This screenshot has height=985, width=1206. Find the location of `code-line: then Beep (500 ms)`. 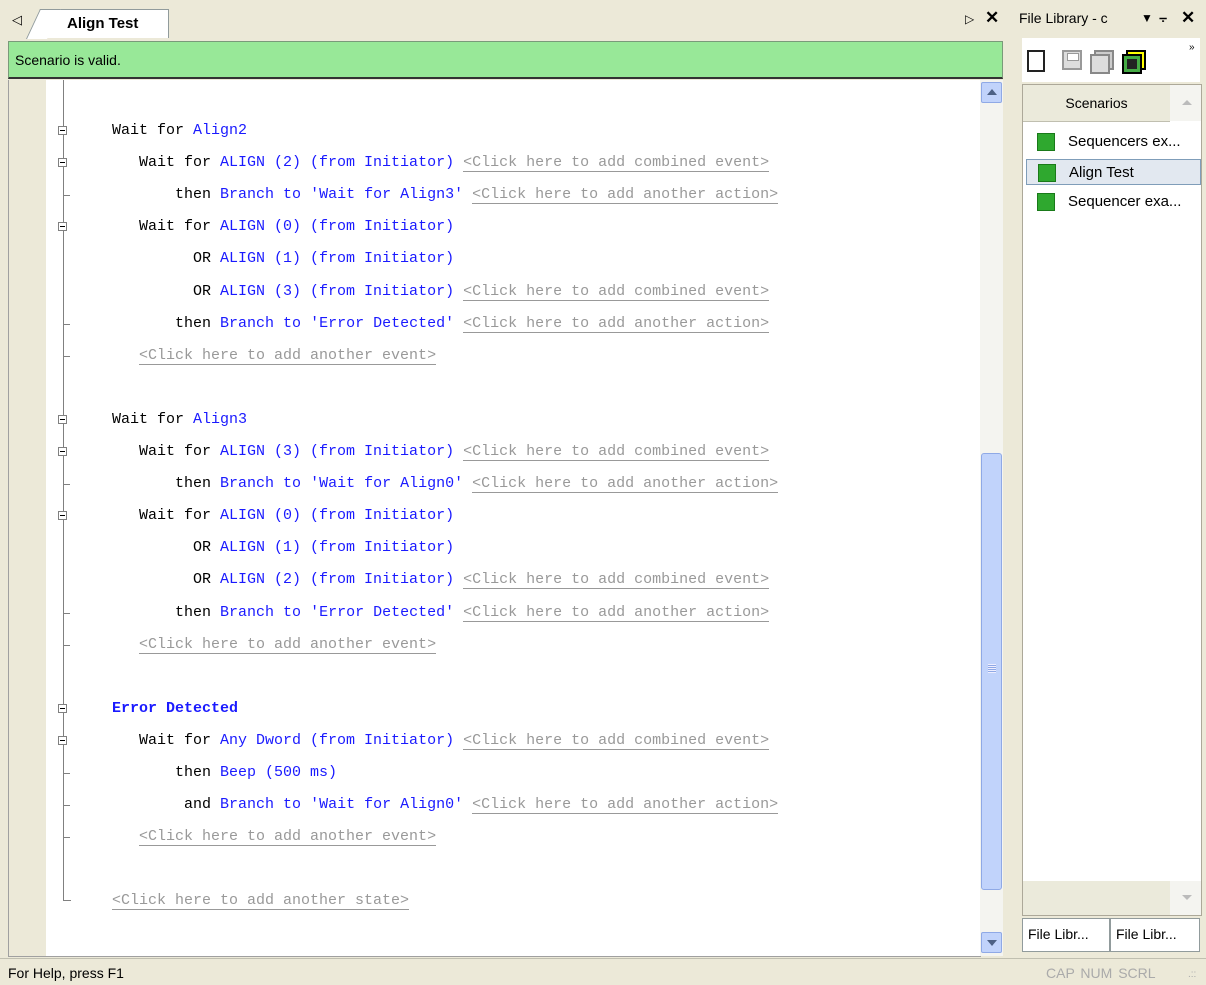

code-line: then Beep (500 ms) is located at coordinates (224, 773).